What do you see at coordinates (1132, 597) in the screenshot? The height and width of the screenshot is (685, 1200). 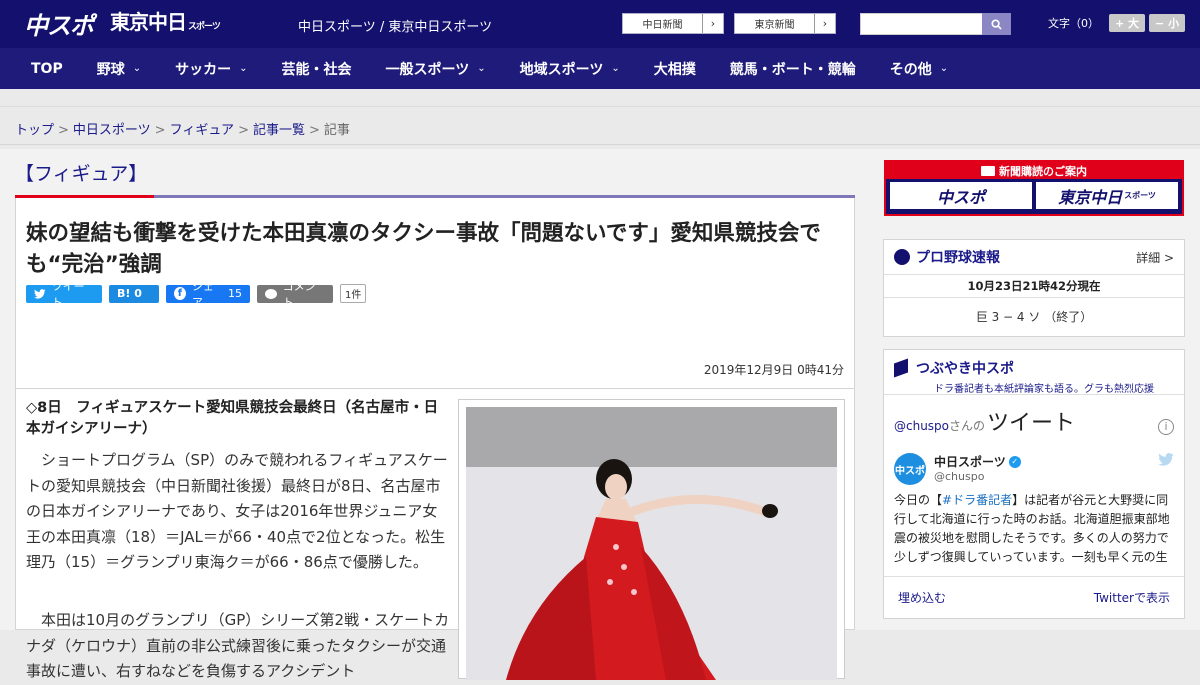 I see `view-on-twitter-link: Twitterで表示` at bounding box center [1132, 597].